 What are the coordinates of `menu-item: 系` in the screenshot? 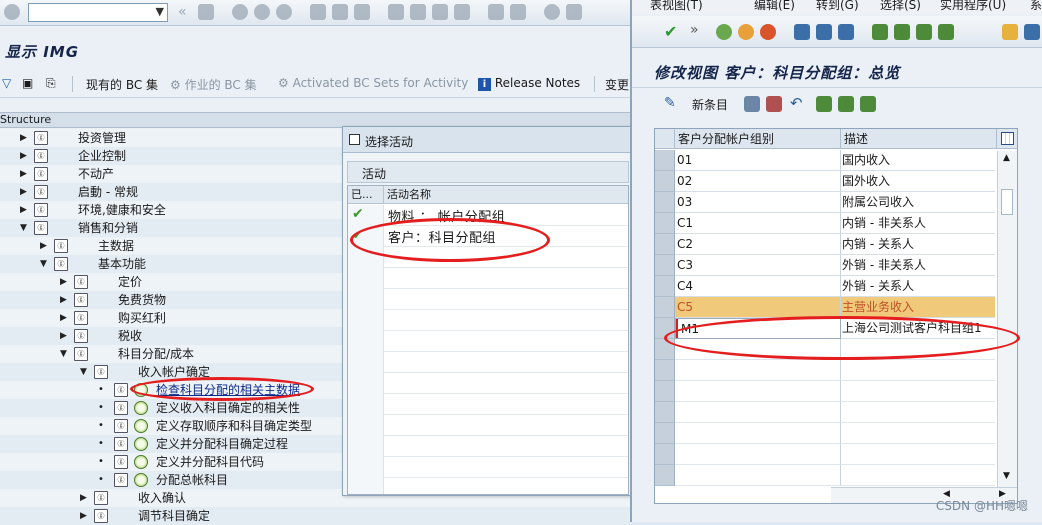 It's located at (1036, 6).